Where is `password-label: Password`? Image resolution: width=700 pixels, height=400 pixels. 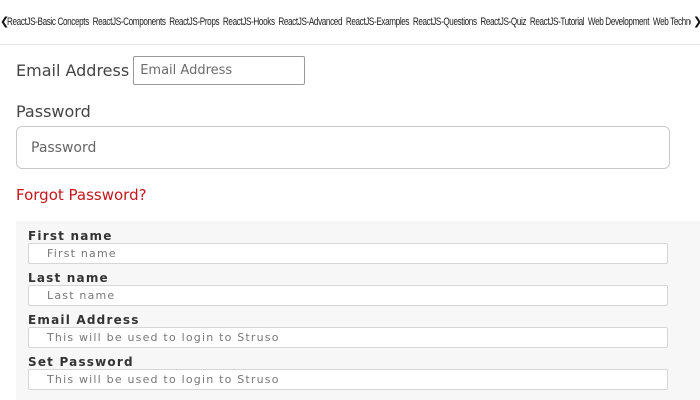
password-label: Password is located at coordinates (53, 111).